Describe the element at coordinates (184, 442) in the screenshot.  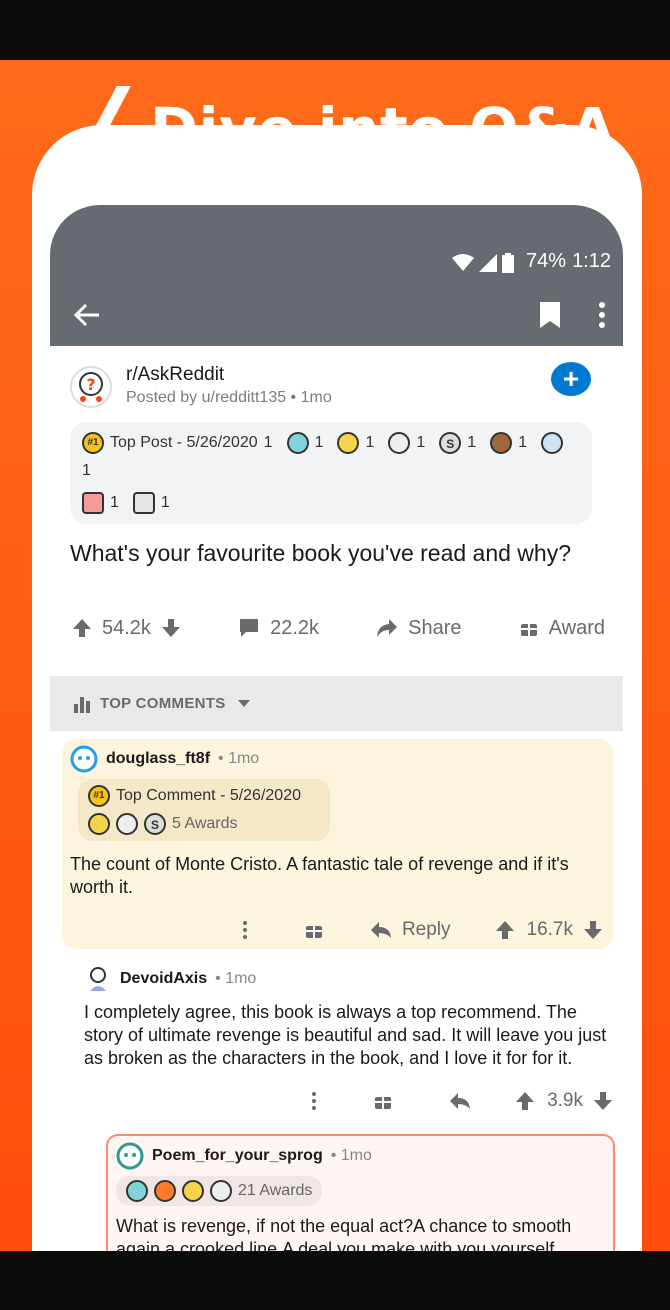
I see `top-post-text: Top Post - 5/26/2020` at that location.